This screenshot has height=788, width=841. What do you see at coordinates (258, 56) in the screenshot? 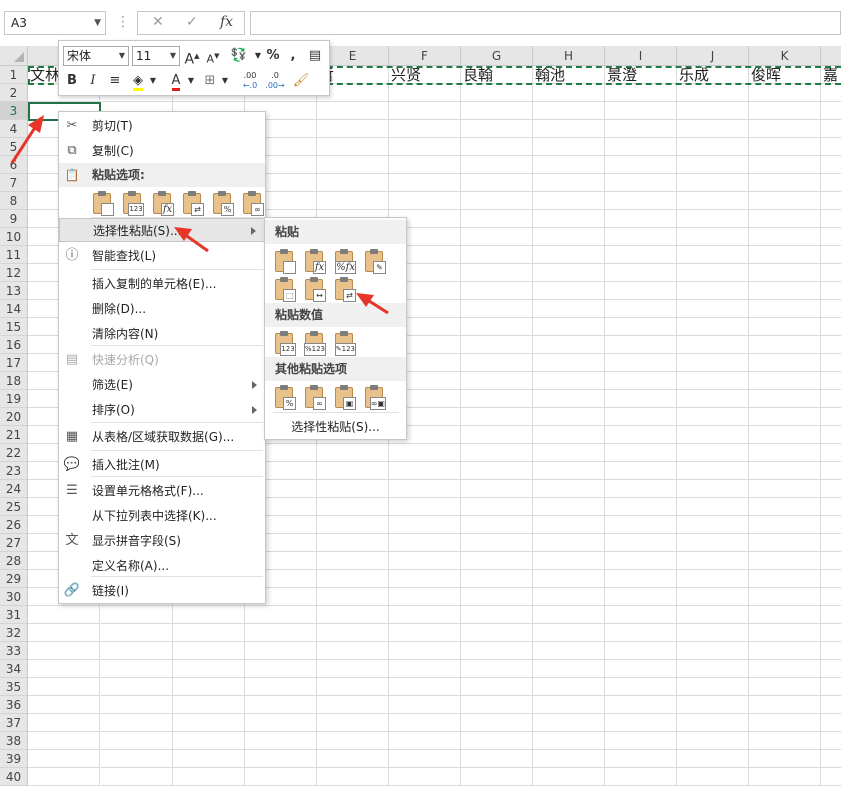
I see `chevron-down-icon: ▼` at bounding box center [258, 56].